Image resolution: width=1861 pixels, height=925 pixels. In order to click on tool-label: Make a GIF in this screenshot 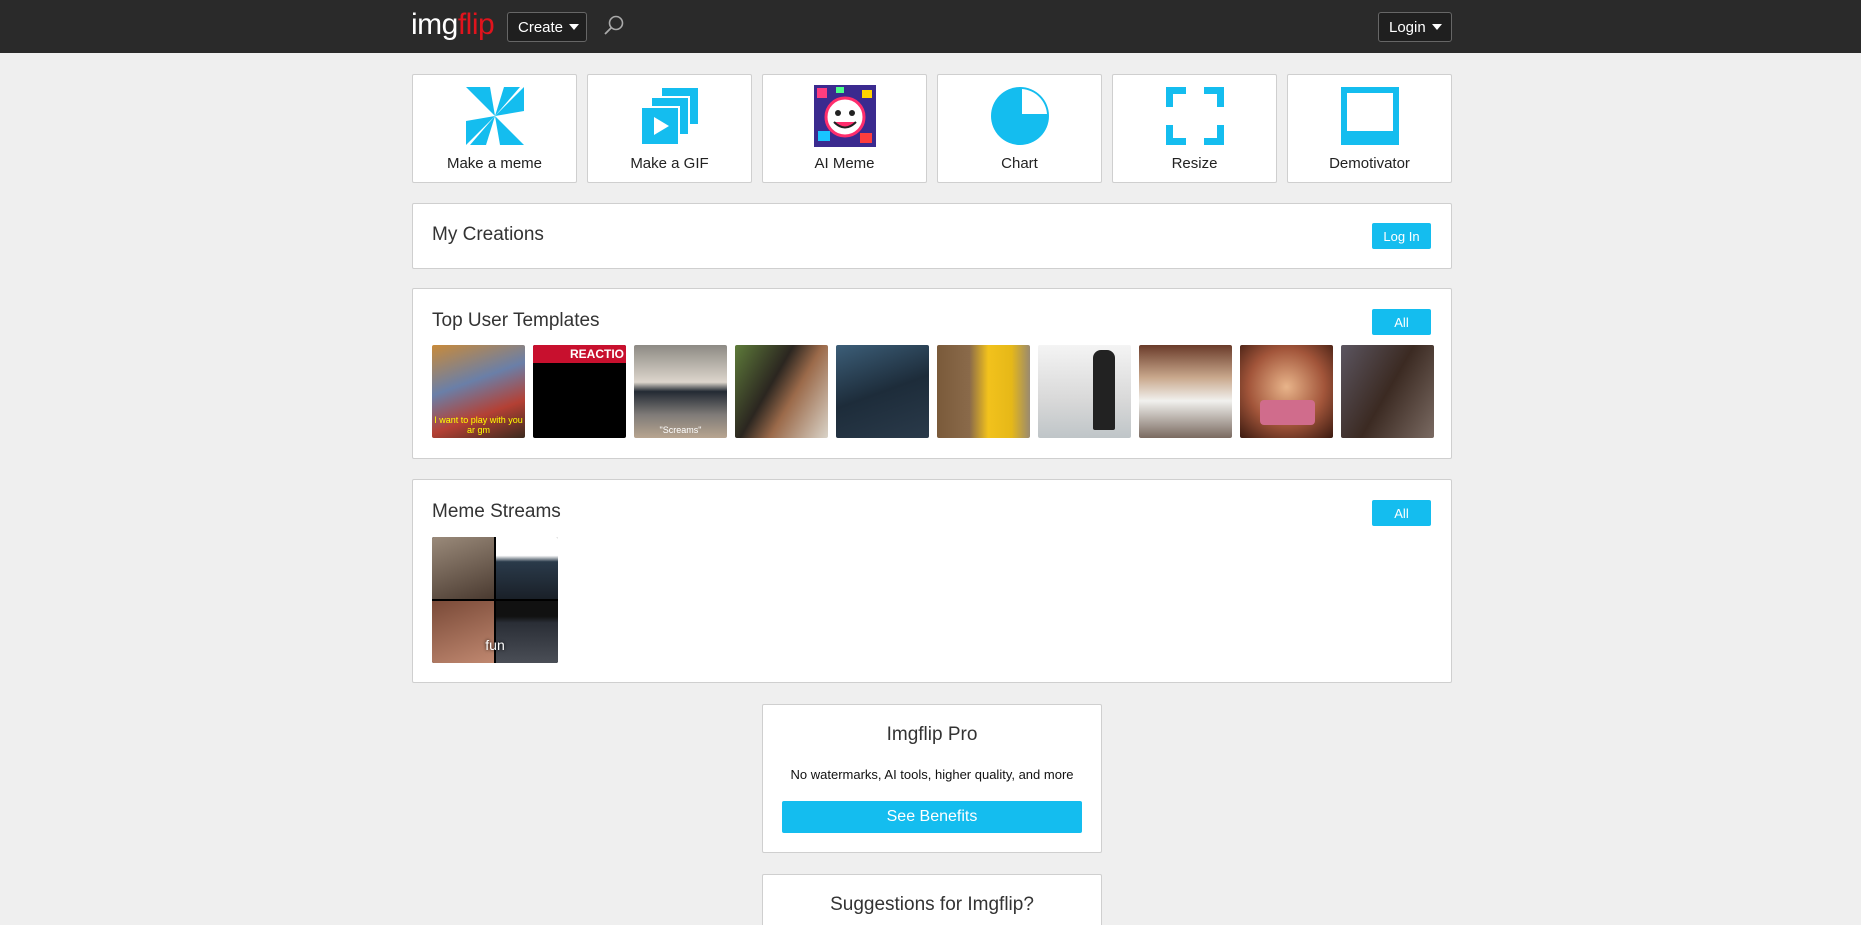, I will do `click(669, 163)`.